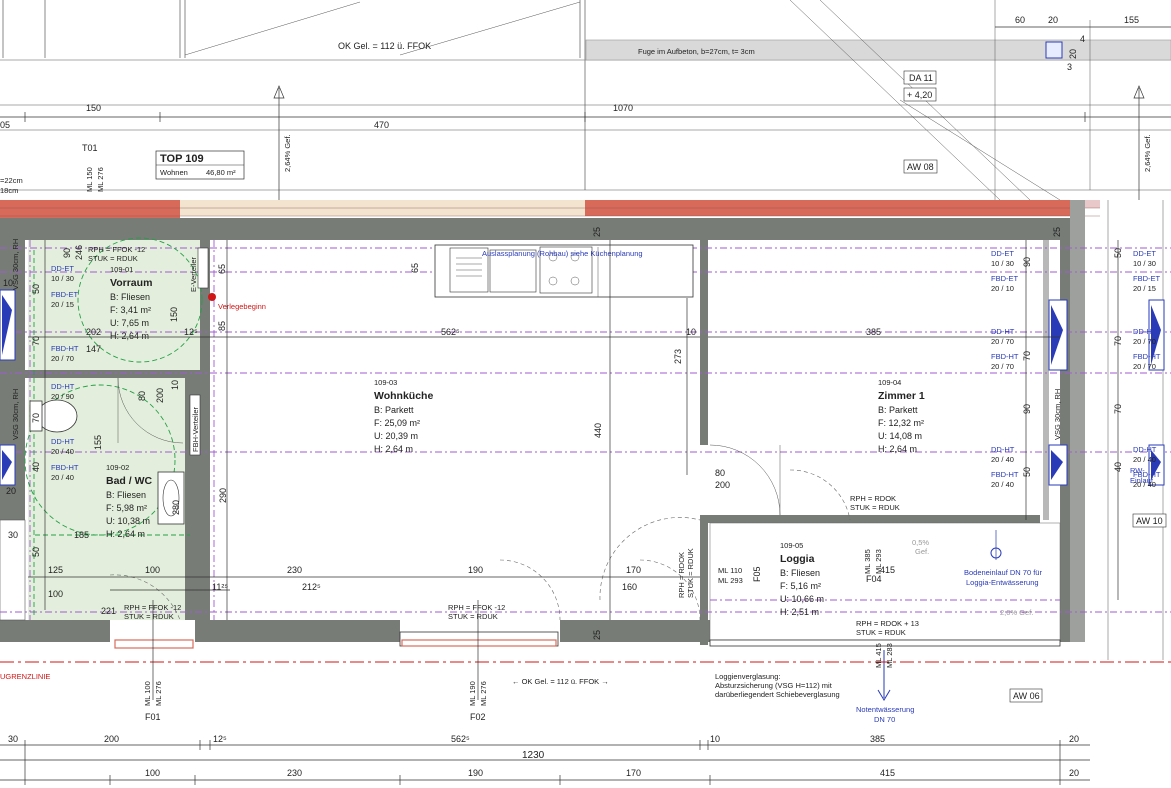 The image size is (1171, 788). I want to click on b-200: 200, so click(111, 739).